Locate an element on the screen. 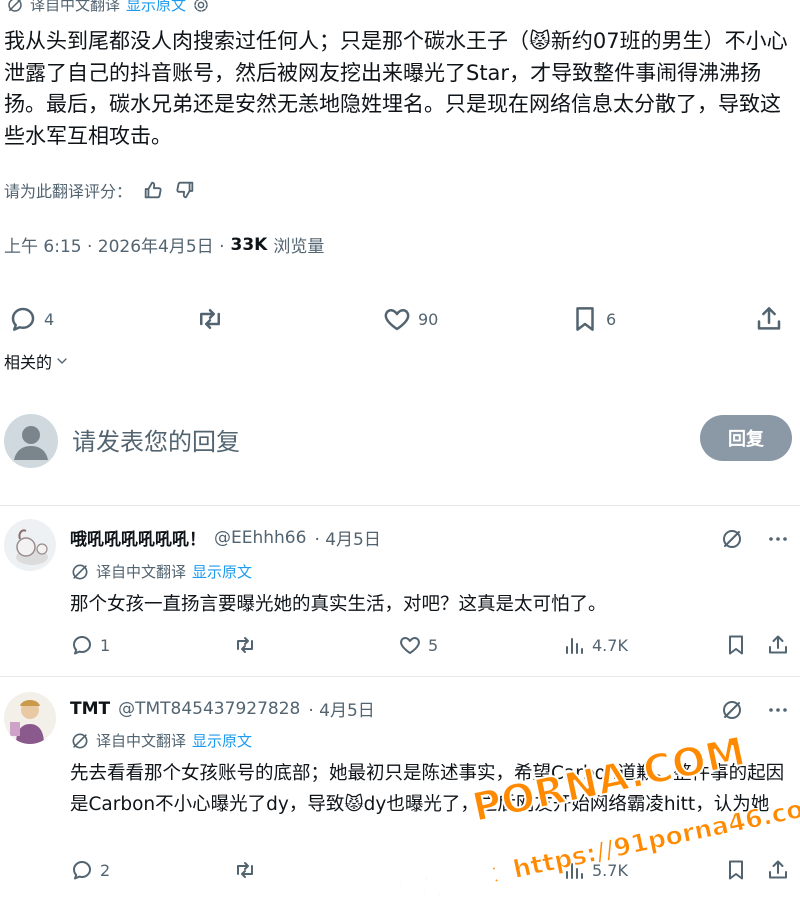 The image size is (800, 913). views-count: 4.7K is located at coordinates (610, 645).